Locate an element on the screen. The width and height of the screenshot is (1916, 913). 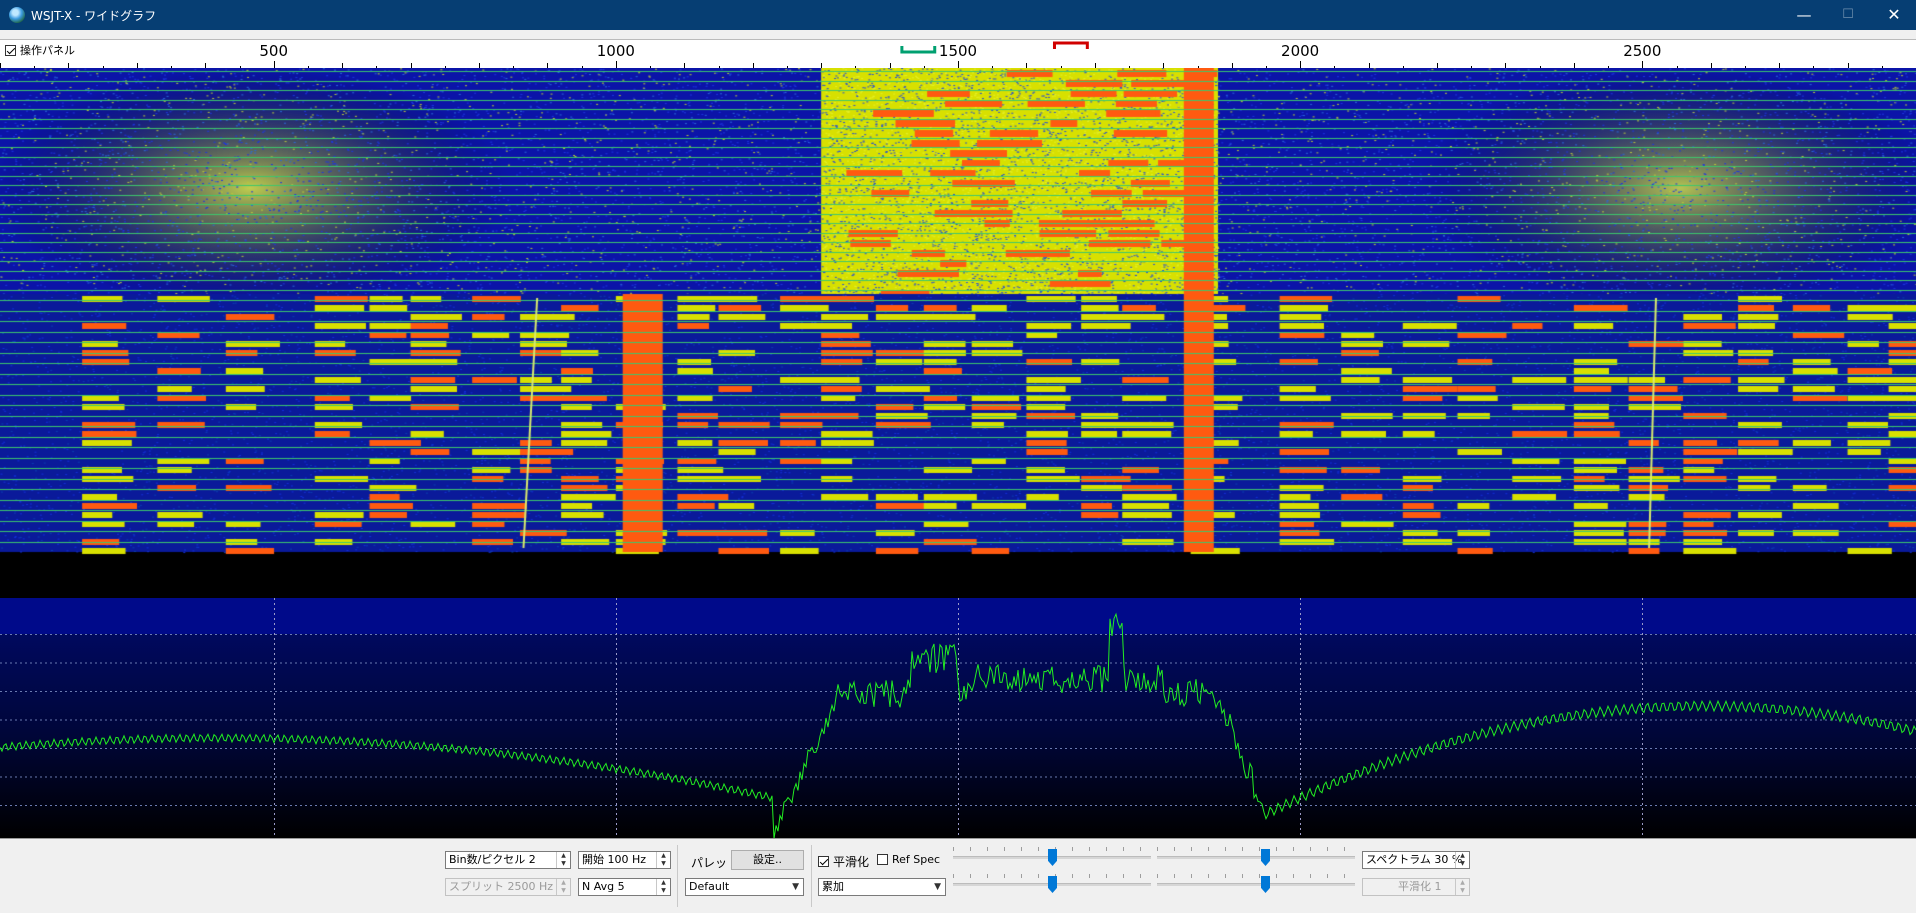
spectrum-mode-value: 累加 is located at coordinates (833, 886).